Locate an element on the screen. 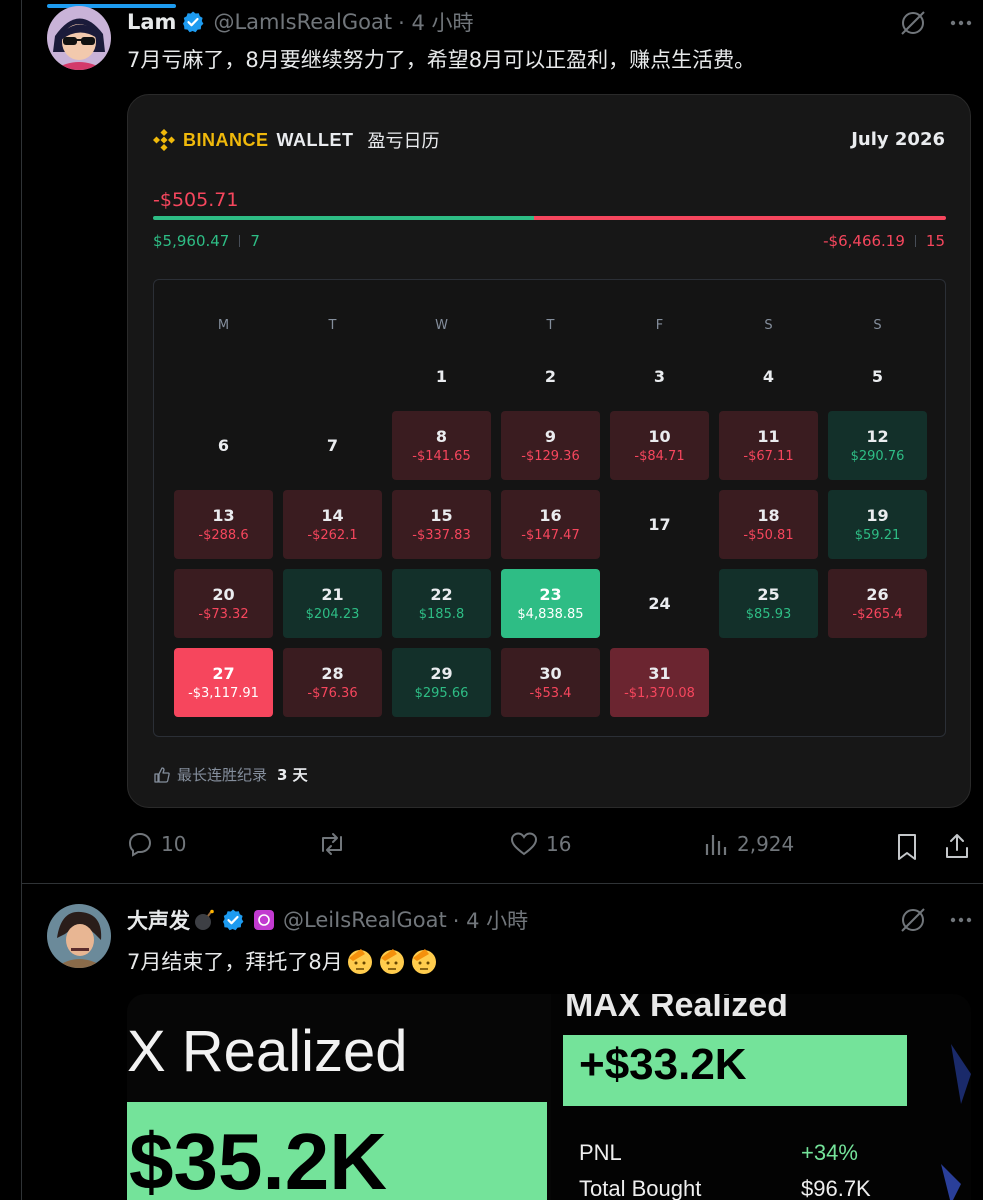 The width and height of the screenshot is (983, 1200). view-count: 2,924 is located at coordinates (766, 844).